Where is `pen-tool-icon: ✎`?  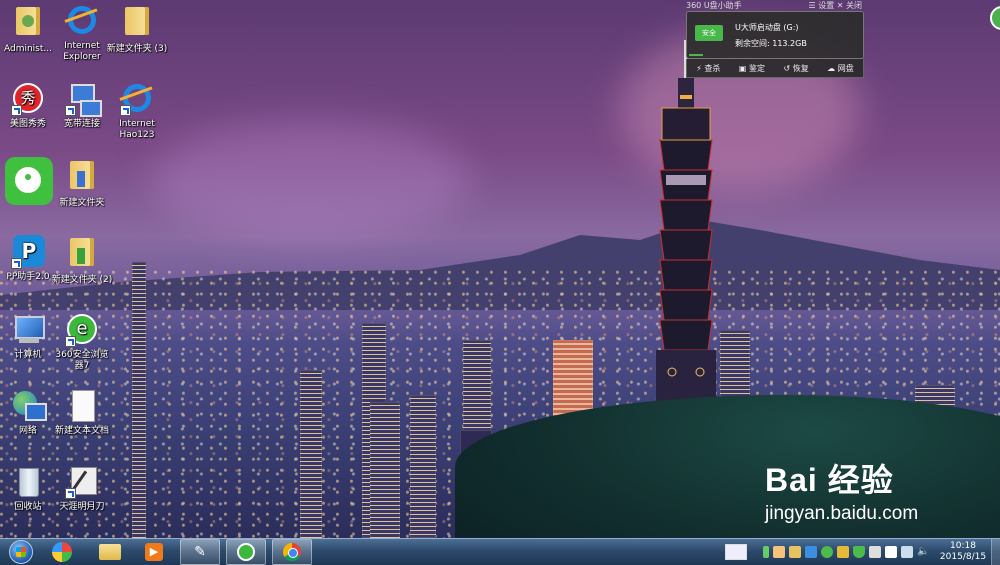 pen-tool-icon: ✎ is located at coordinates (200, 552).